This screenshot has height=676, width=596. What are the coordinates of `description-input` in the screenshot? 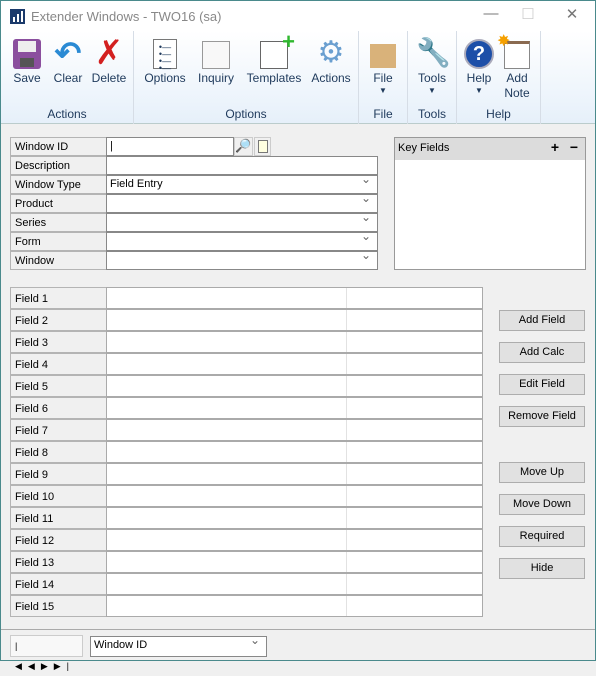 It's located at (242, 165).